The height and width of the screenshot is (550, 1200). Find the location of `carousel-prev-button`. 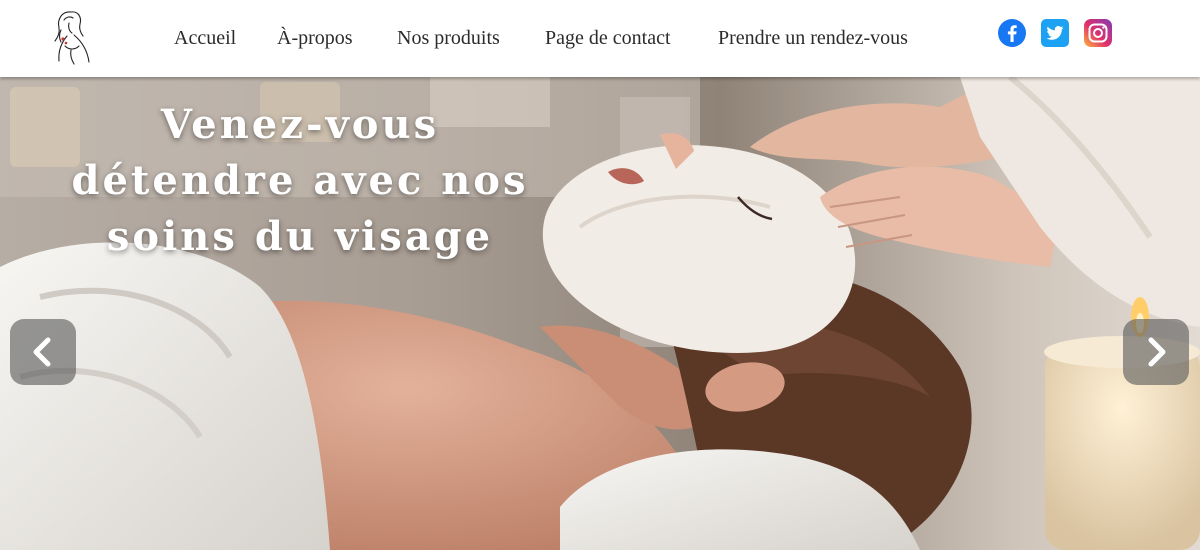

carousel-prev-button is located at coordinates (43, 352).